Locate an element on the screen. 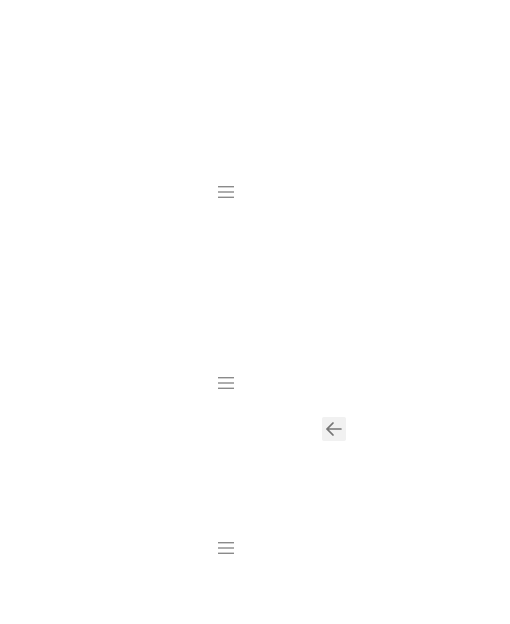 This screenshot has width=510, height=624. back-button is located at coordinates (334, 429).